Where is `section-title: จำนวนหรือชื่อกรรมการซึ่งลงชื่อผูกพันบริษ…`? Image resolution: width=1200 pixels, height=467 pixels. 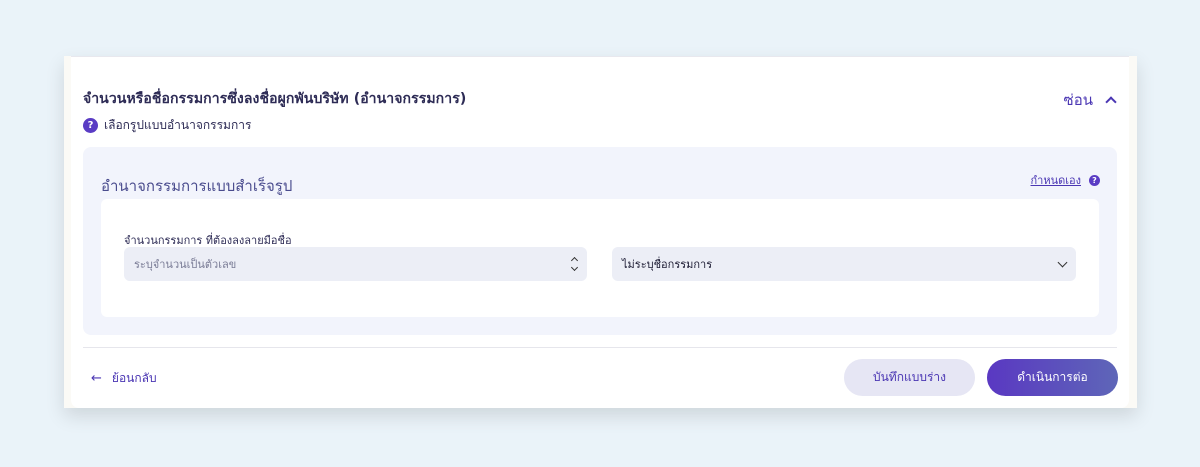
section-title: จำนวนหรือชื่อกรรมการซึ่งลงชื่อผูกพันบริษ… is located at coordinates (275, 99).